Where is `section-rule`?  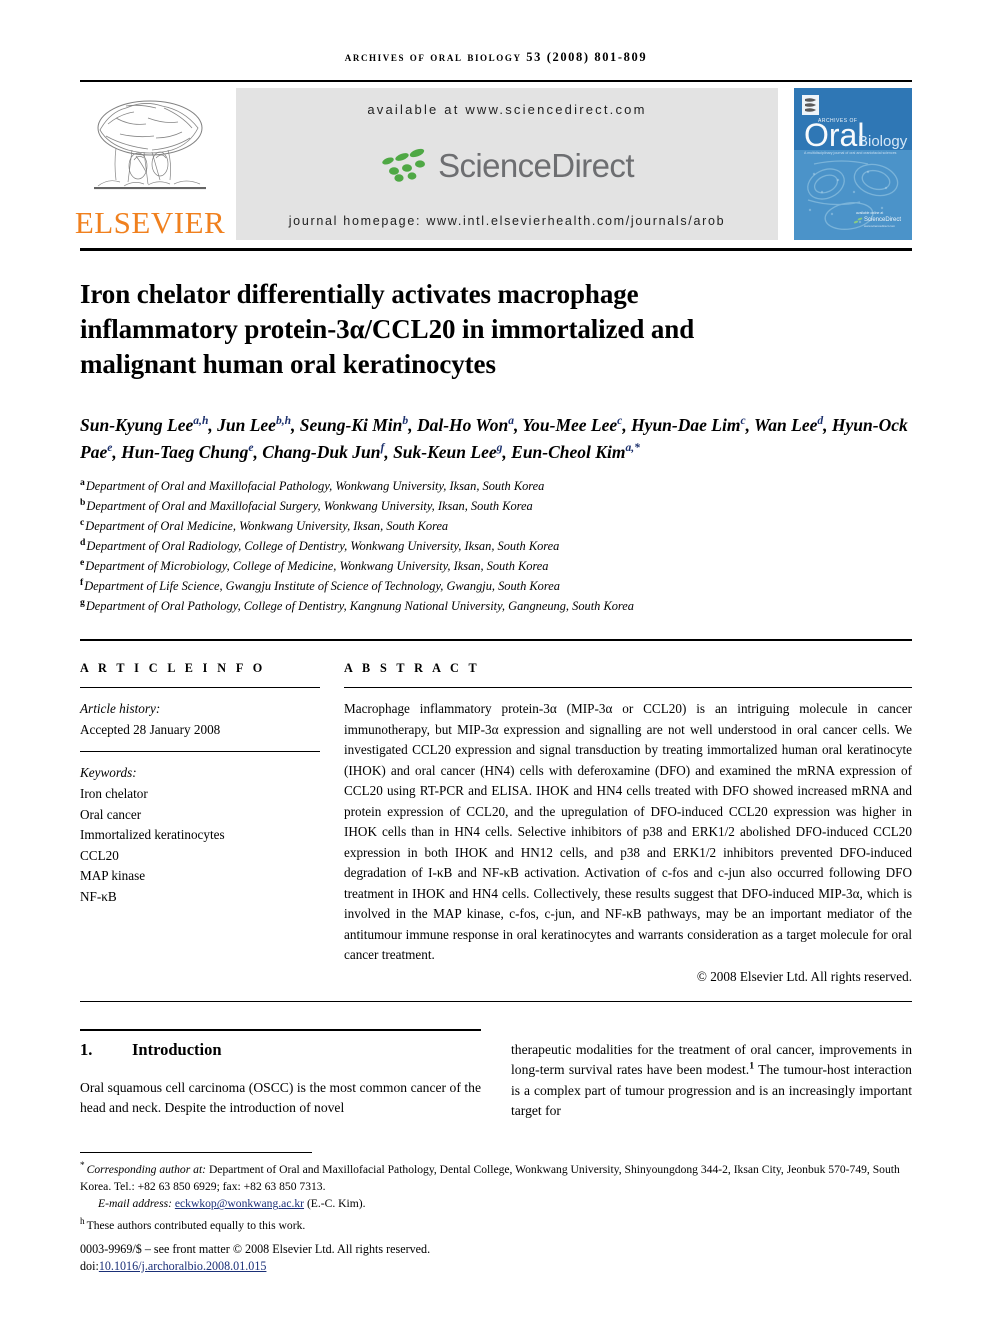
section-rule is located at coordinates (280, 1029).